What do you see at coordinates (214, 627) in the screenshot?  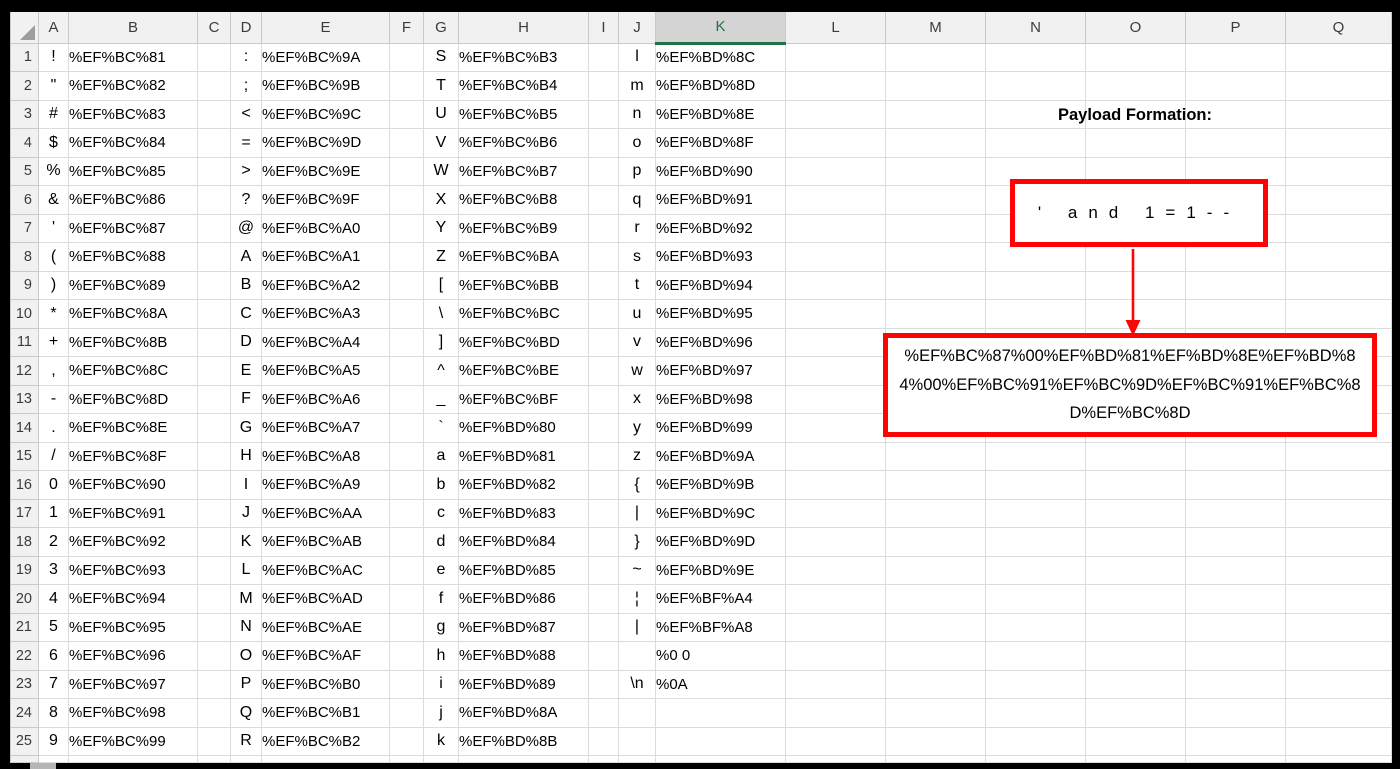 I see `cell-C21` at bounding box center [214, 627].